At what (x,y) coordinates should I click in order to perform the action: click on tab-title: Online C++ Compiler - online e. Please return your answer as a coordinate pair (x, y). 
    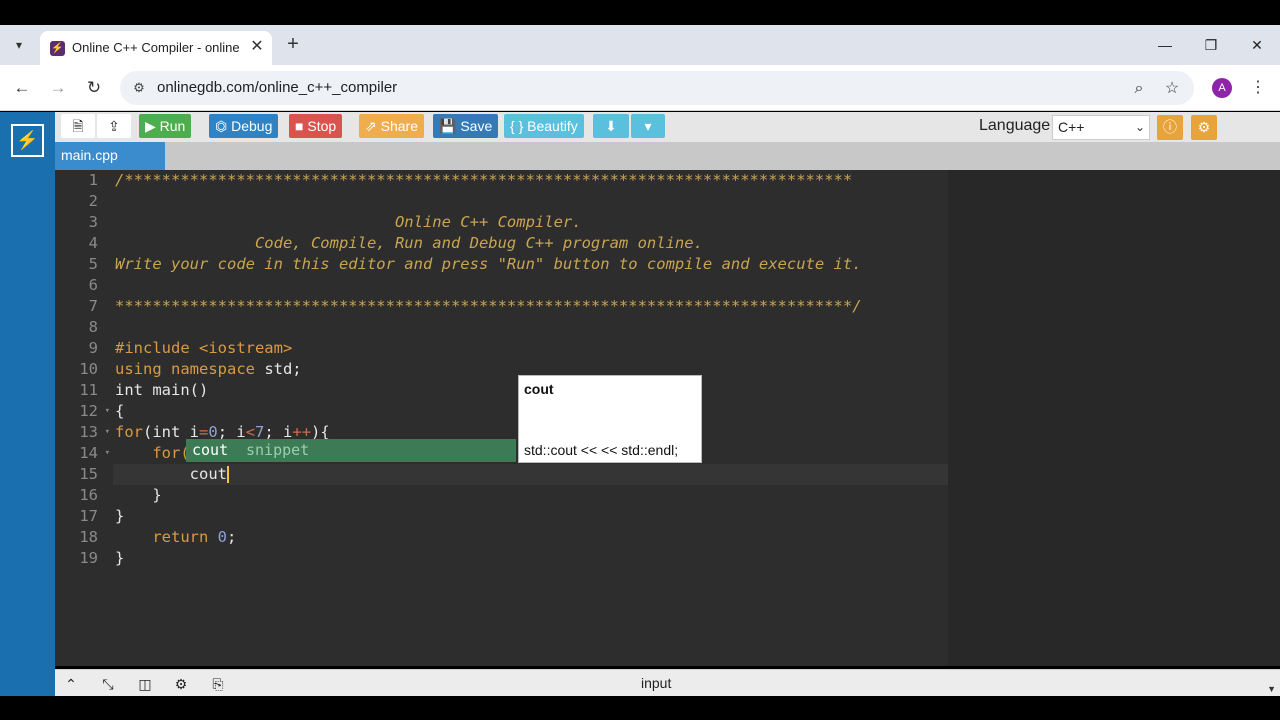
    Looking at the image, I should click on (156, 47).